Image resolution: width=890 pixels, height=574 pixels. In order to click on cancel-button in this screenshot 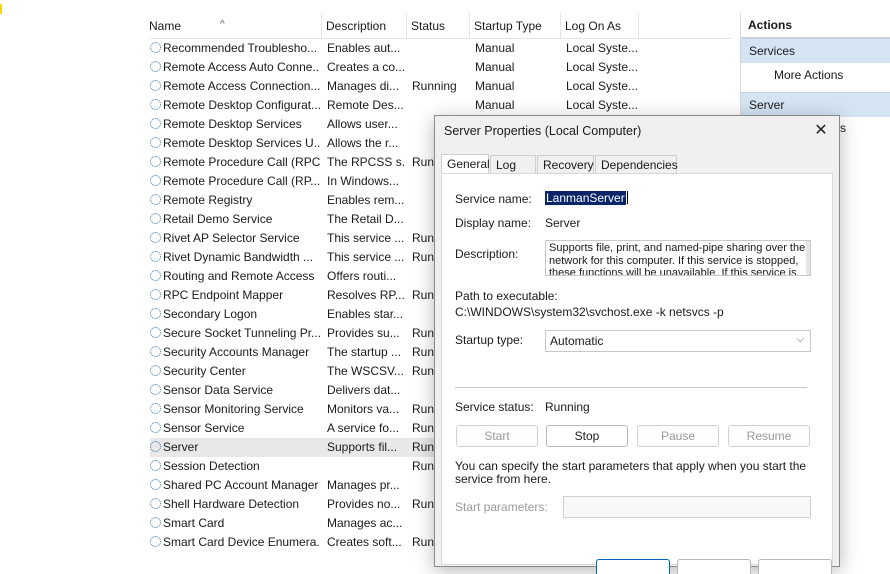, I will do `click(714, 566)`.